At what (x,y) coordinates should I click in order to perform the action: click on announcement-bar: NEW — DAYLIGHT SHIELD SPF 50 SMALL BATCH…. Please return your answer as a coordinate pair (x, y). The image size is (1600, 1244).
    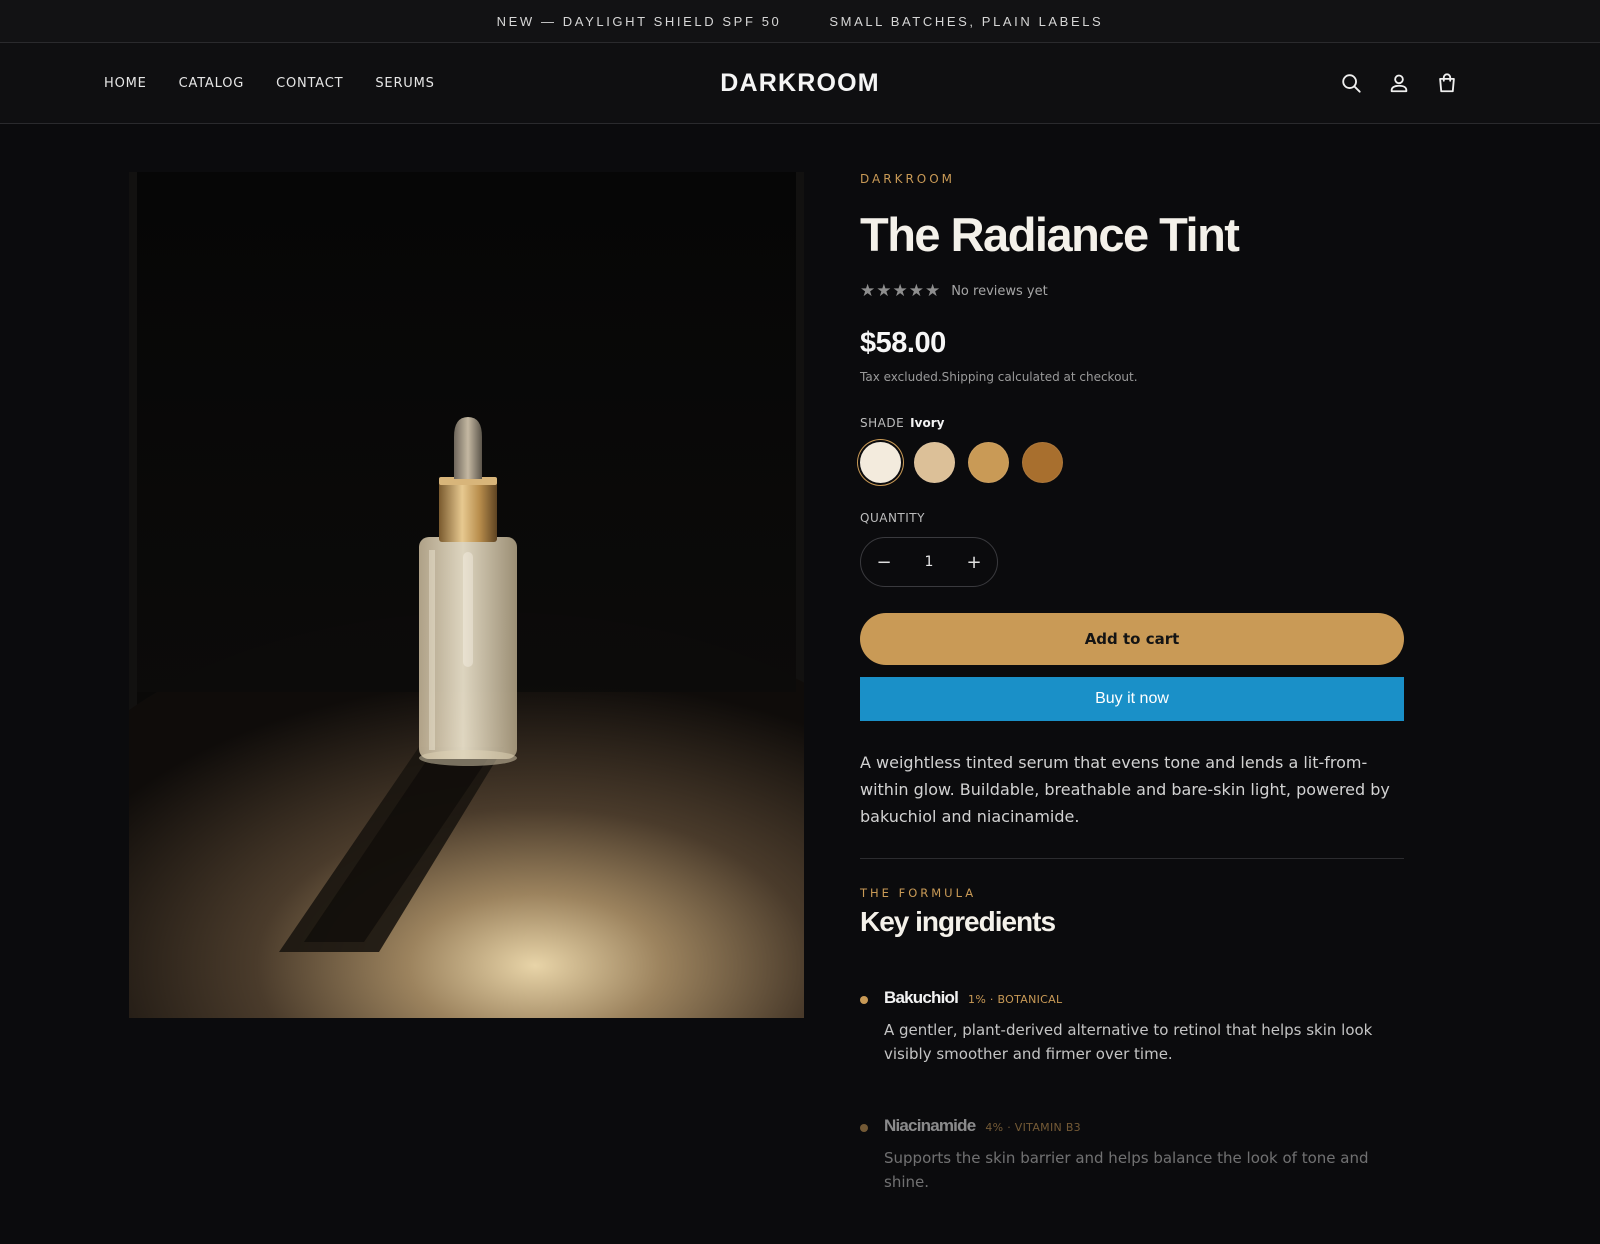
    Looking at the image, I should click on (800, 21).